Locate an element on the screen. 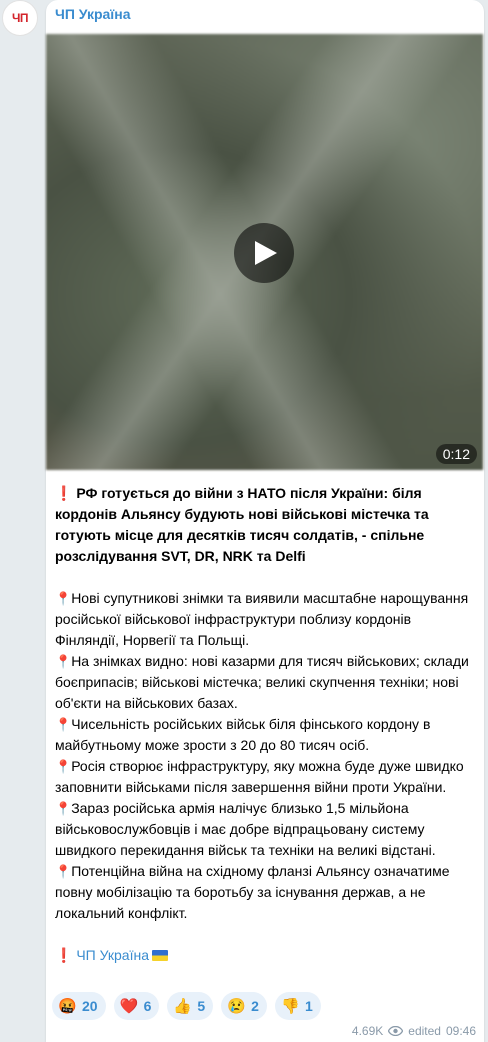 The image size is (488, 1042). signature-link: ЧП Україна is located at coordinates (112, 955).